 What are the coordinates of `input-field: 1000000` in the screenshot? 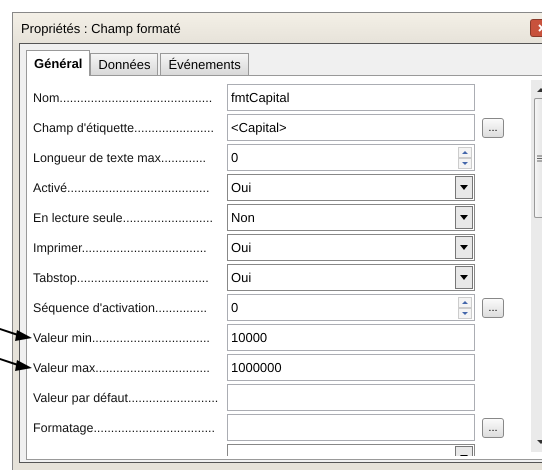 It's located at (351, 367).